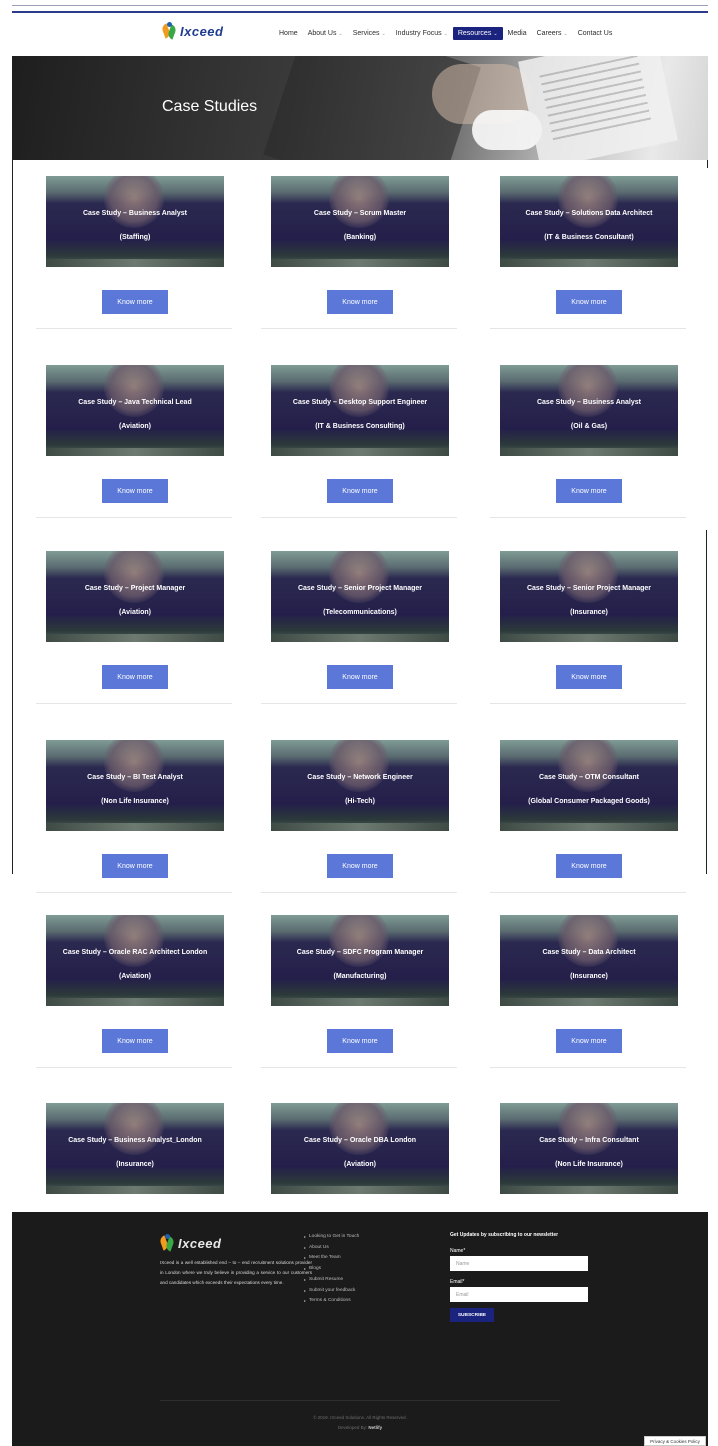 Image resolution: width=718 pixels, height=1446 pixels. What do you see at coordinates (360, 221) in the screenshot?
I see `case-study-image: Case Study – Scrum Master (Banking)` at bounding box center [360, 221].